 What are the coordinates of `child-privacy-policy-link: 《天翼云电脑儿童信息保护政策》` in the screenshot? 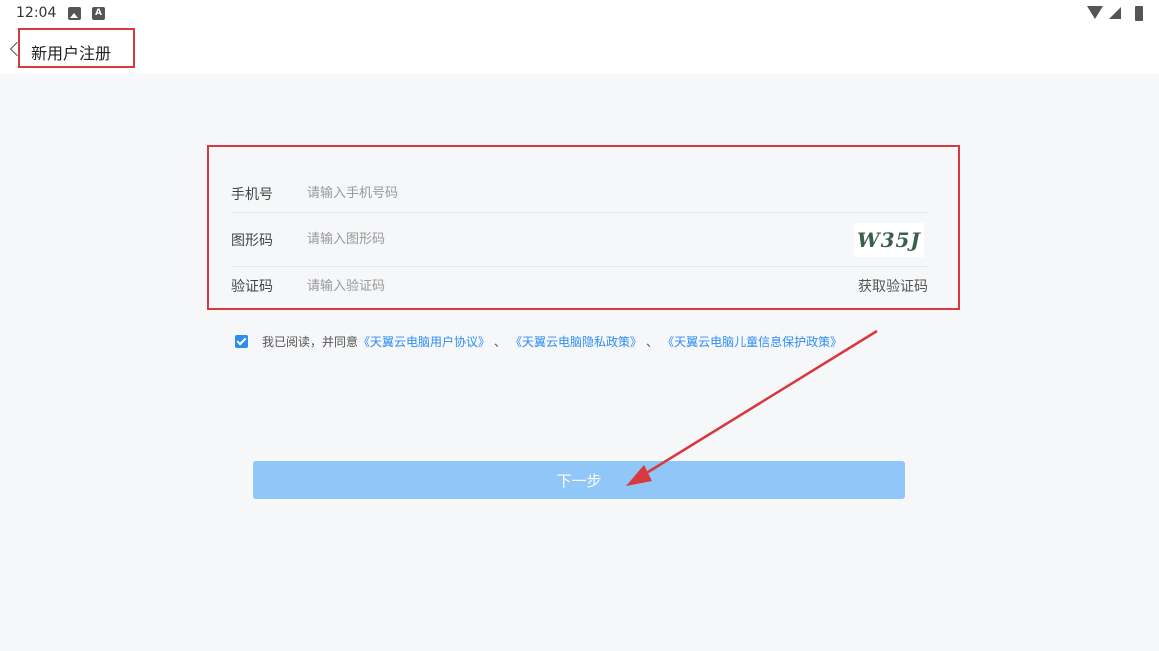 It's located at (752, 341).